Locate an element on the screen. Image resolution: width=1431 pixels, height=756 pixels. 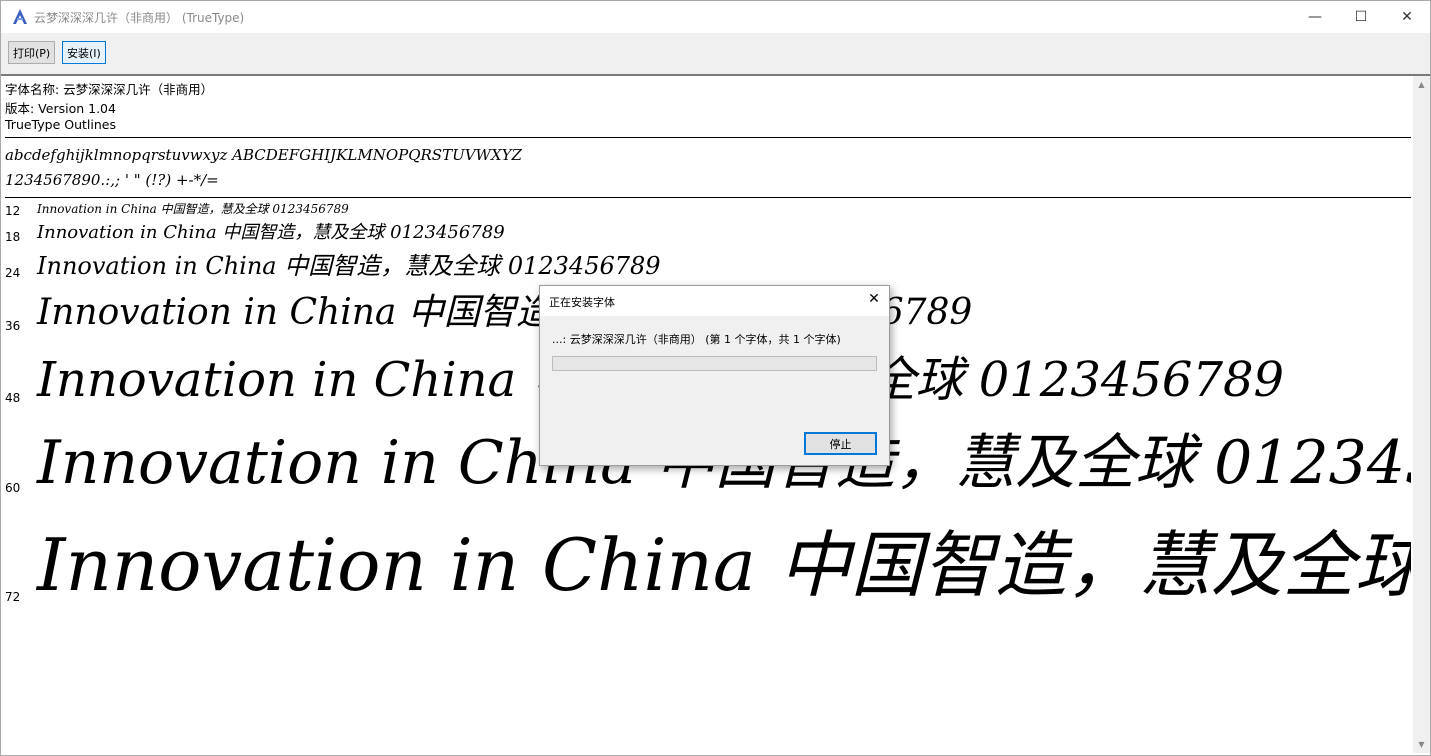
size-label-48: 48 is located at coordinates (13, 398).